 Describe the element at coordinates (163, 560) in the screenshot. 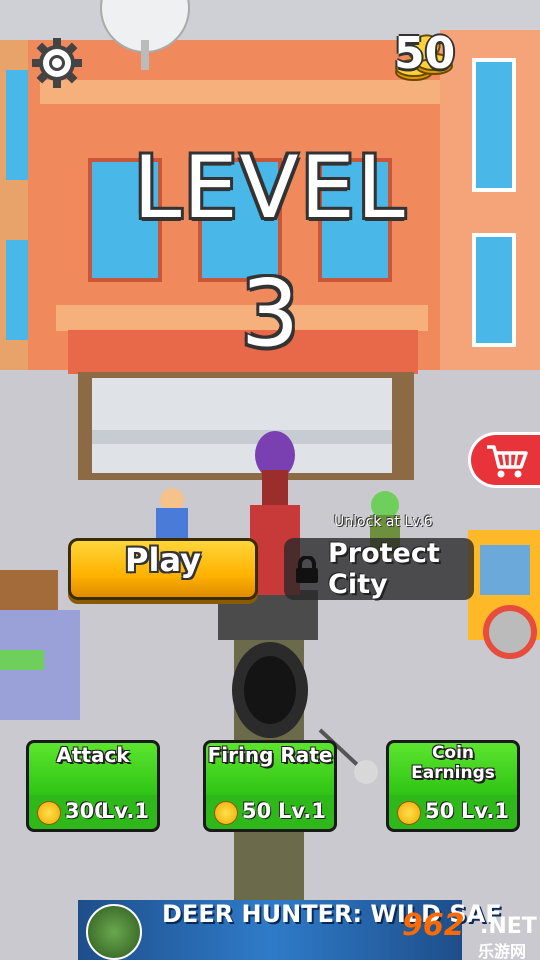

I see `play-button-label: Play` at that location.